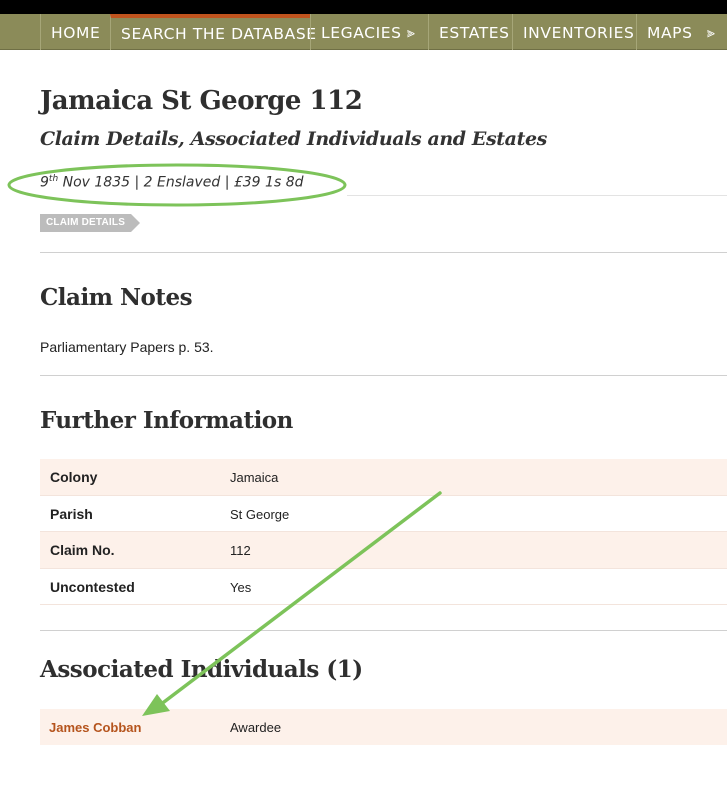 This screenshot has width=727, height=795. What do you see at coordinates (240, 550) in the screenshot?
I see `info-value-claim-no: 112` at bounding box center [240, 550].